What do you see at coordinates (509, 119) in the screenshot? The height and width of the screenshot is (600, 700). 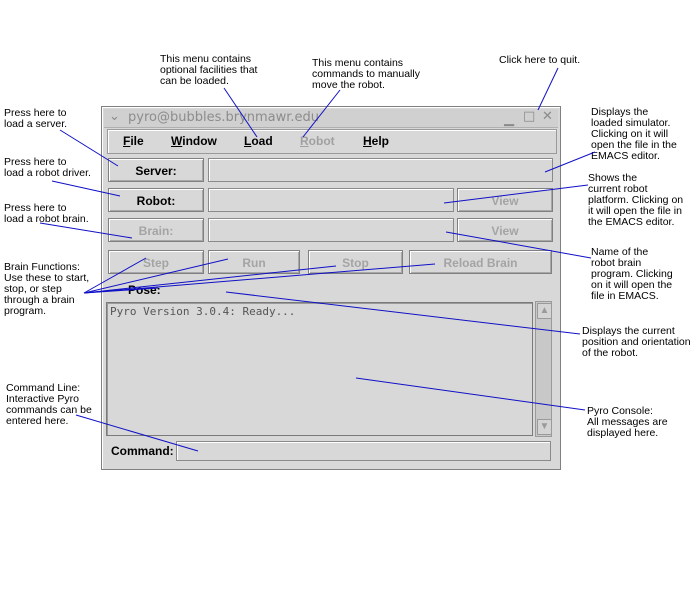 I see `minimize-icon: ▁` at bounding box center [509, 119].